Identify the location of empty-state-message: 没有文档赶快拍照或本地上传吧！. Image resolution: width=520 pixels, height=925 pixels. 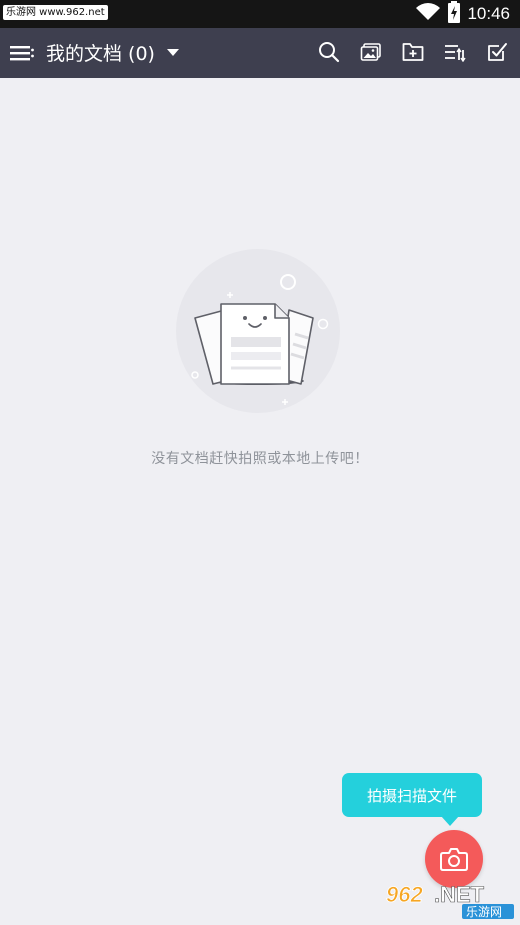
(260, 459).